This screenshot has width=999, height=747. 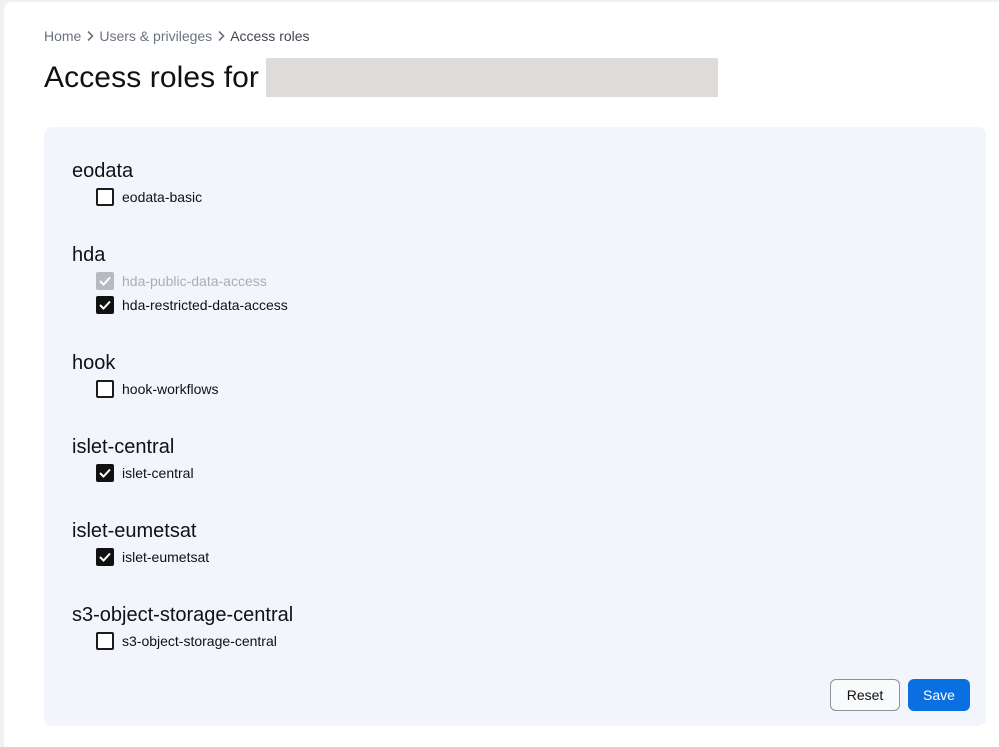 I want to click on role-option-hda-public-data-access: hda-public-data-access, so click(x=192, y=281).